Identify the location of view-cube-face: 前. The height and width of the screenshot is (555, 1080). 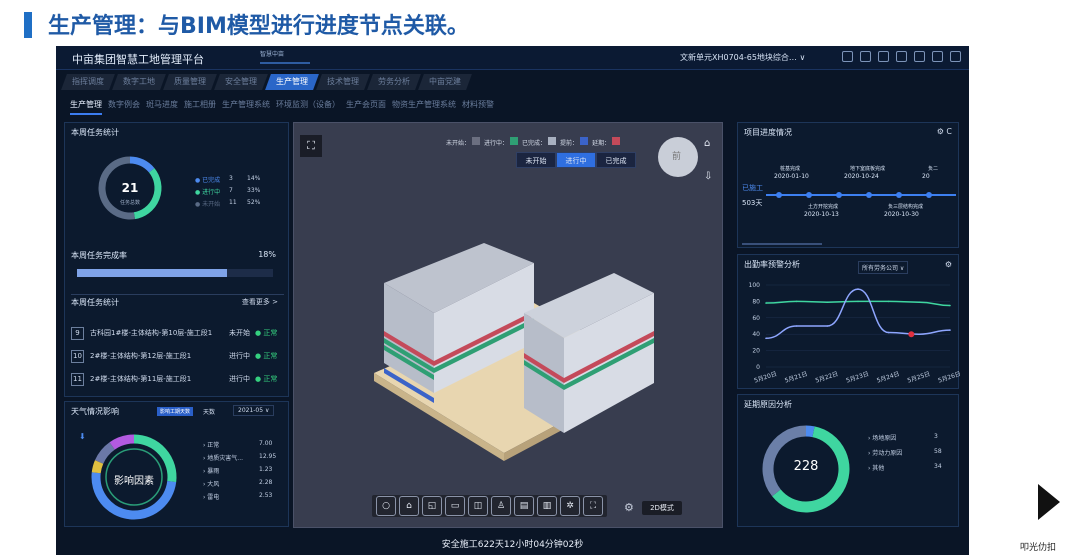
(677, 157).